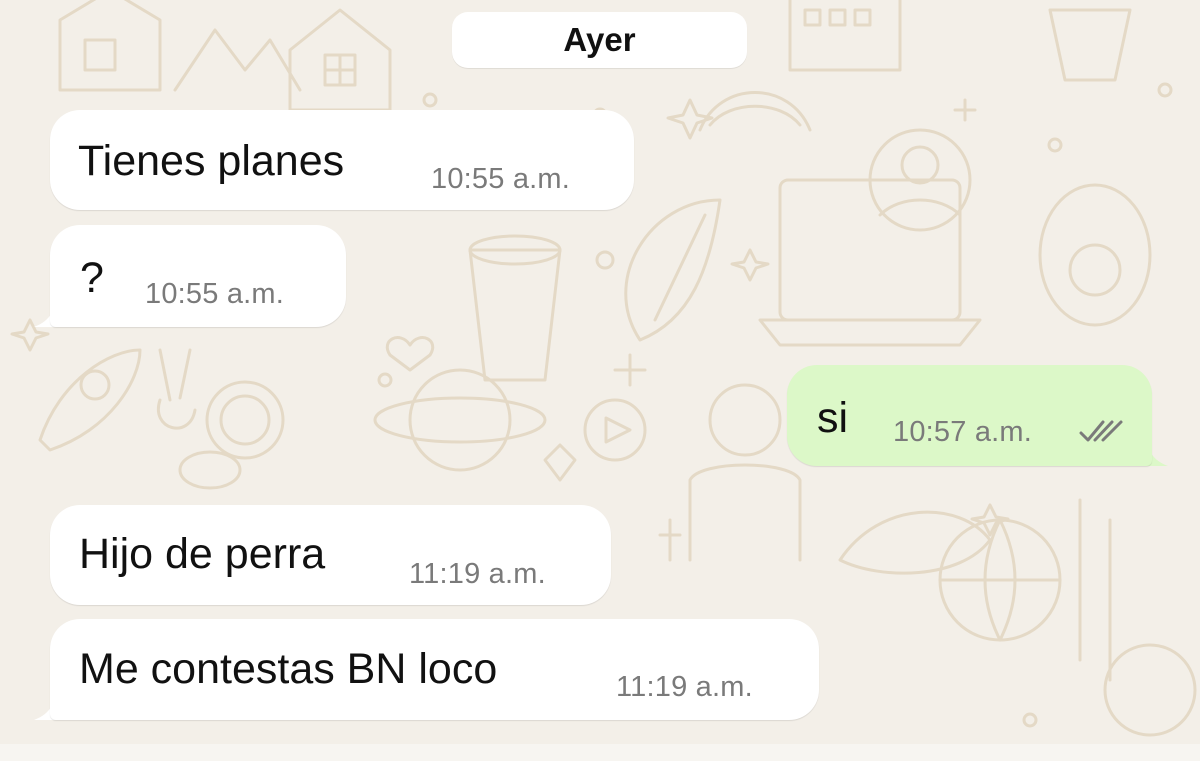  Describe the element at coordinates (833, 418) in the screenshot. I see `message-text: si` at that location.